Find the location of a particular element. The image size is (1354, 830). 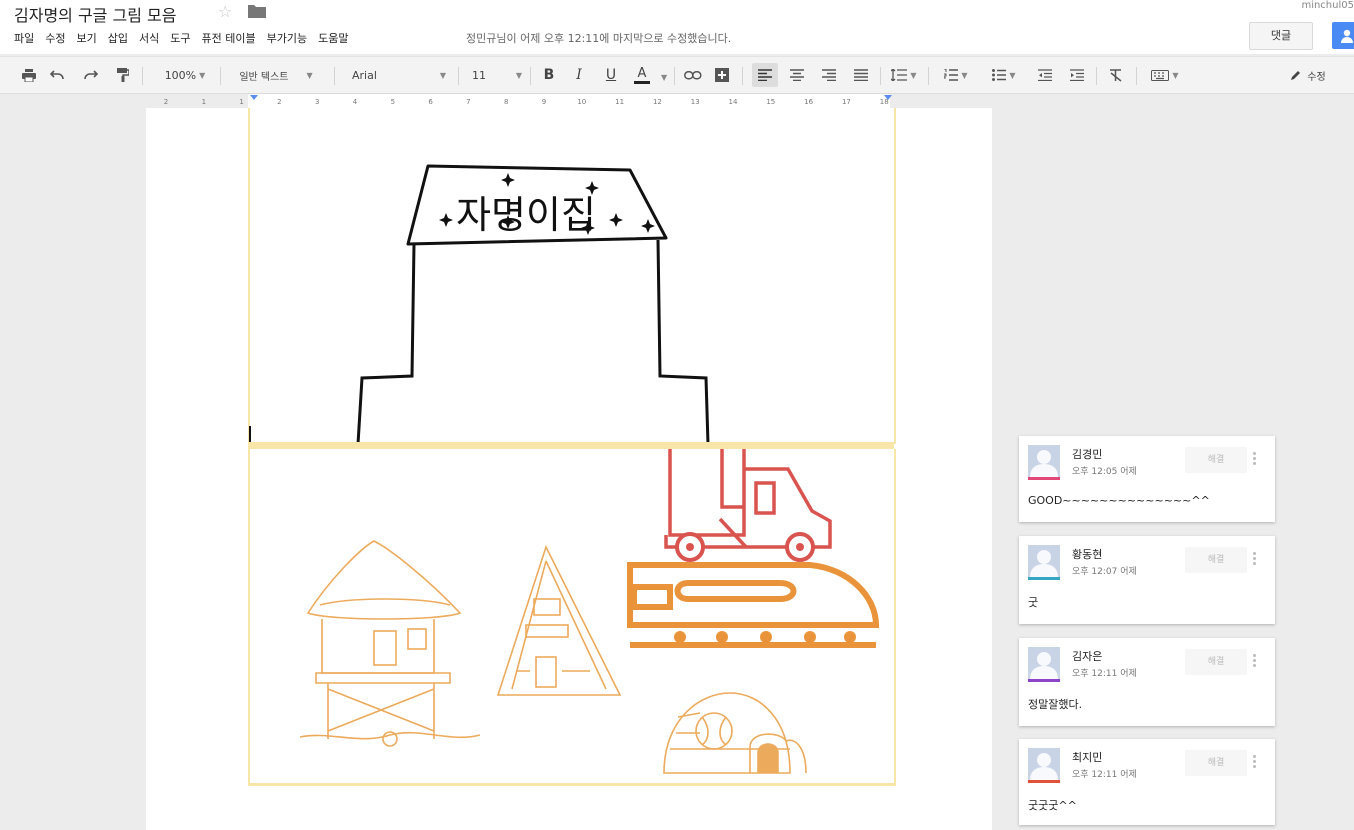

menu-format: 서식 is located at coordinates (149, 38).